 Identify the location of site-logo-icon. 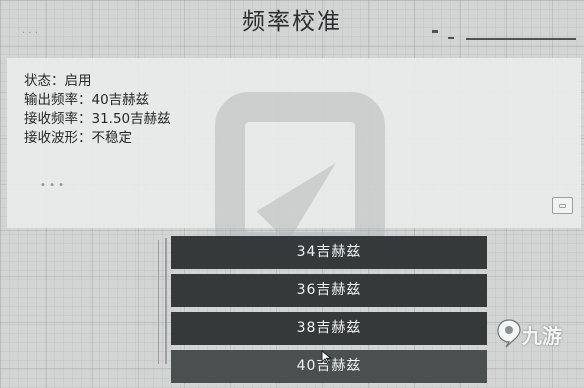
(509, 333).